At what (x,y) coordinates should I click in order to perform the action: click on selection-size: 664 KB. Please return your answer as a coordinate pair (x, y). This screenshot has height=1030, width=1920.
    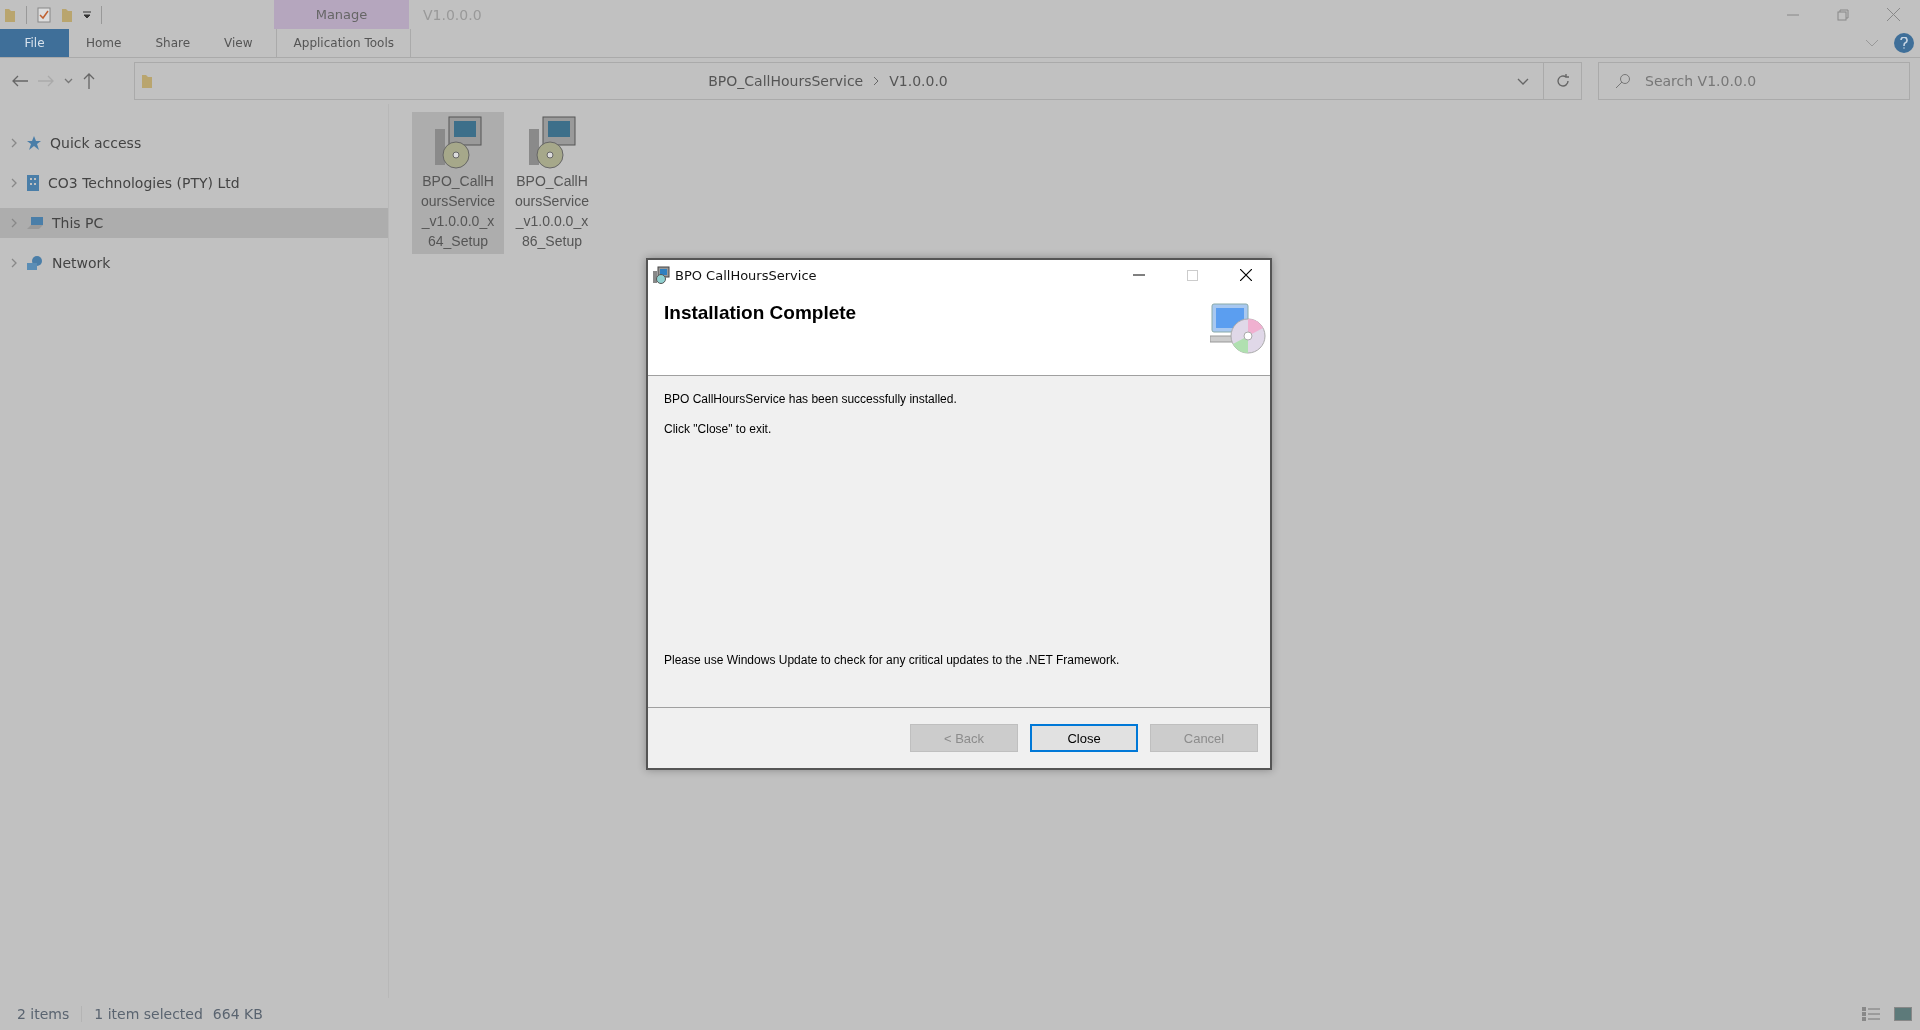
    Looking at the image, I should click on (237, 1014).